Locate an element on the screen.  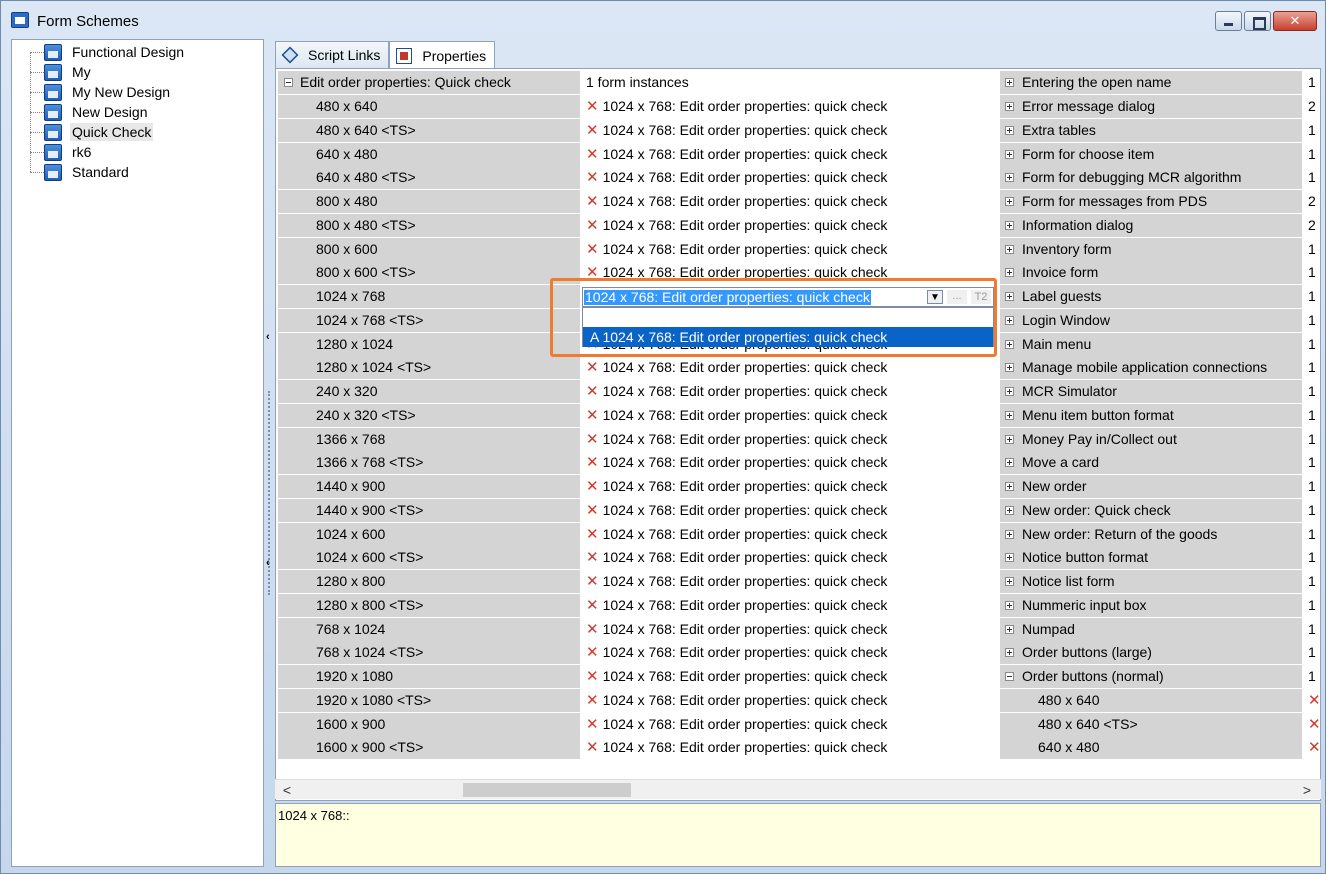
scroll-right-icon: > is located at coordinates (1307, 790).